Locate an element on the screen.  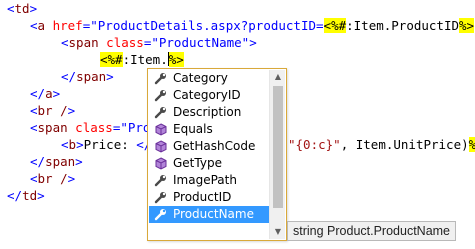
completion-item-gethashcode: GetHashCode is located at coordinates (209, 146).